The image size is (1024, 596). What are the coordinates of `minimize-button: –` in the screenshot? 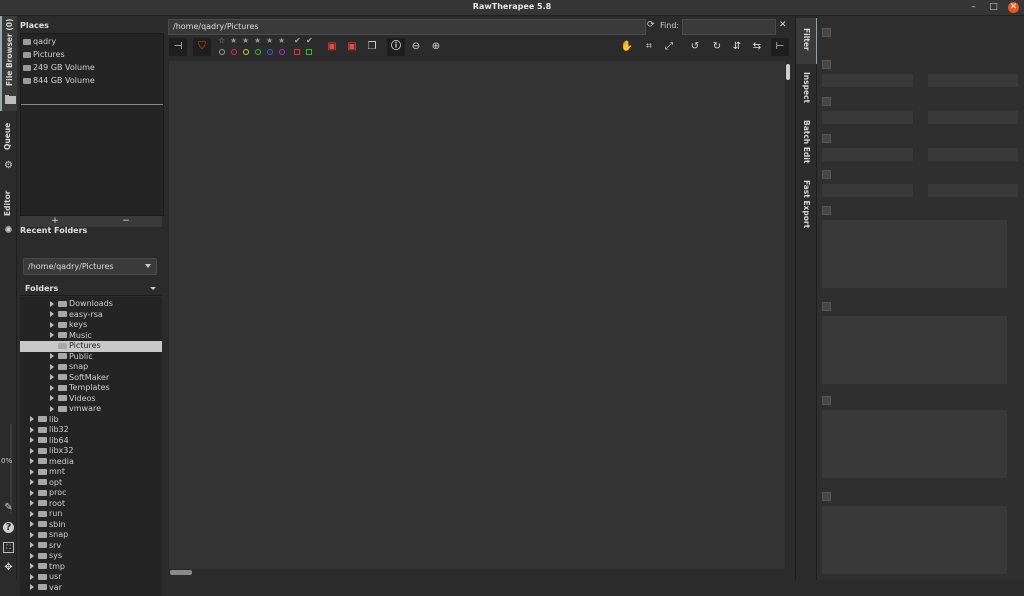 It's located at (973, 7).